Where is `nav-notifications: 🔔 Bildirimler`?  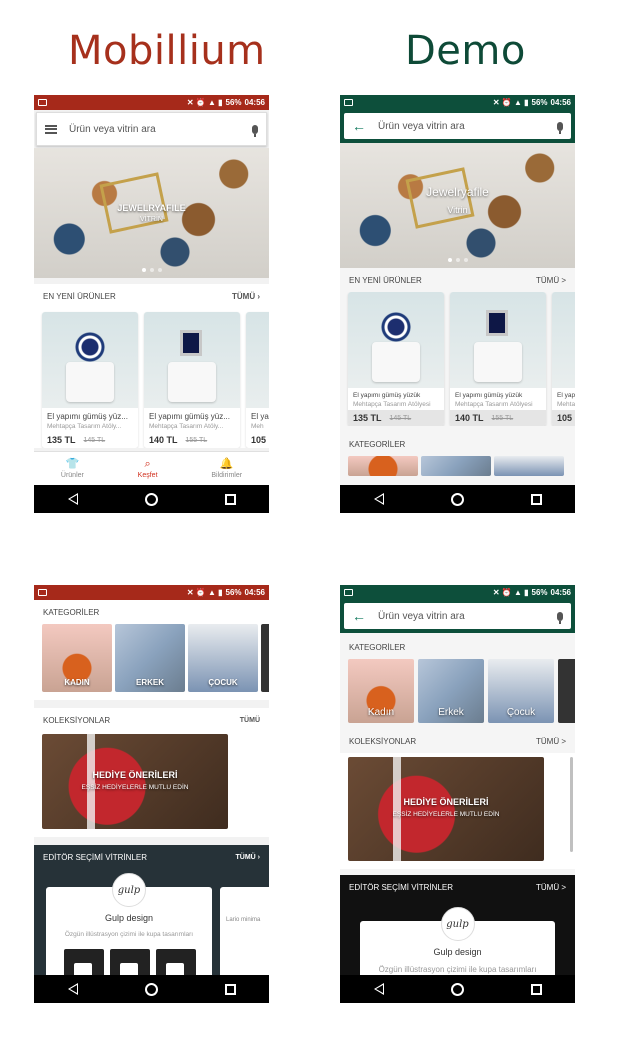 nav-notifications: 🔔 Bildirimler is located at coordinates (226, 468).